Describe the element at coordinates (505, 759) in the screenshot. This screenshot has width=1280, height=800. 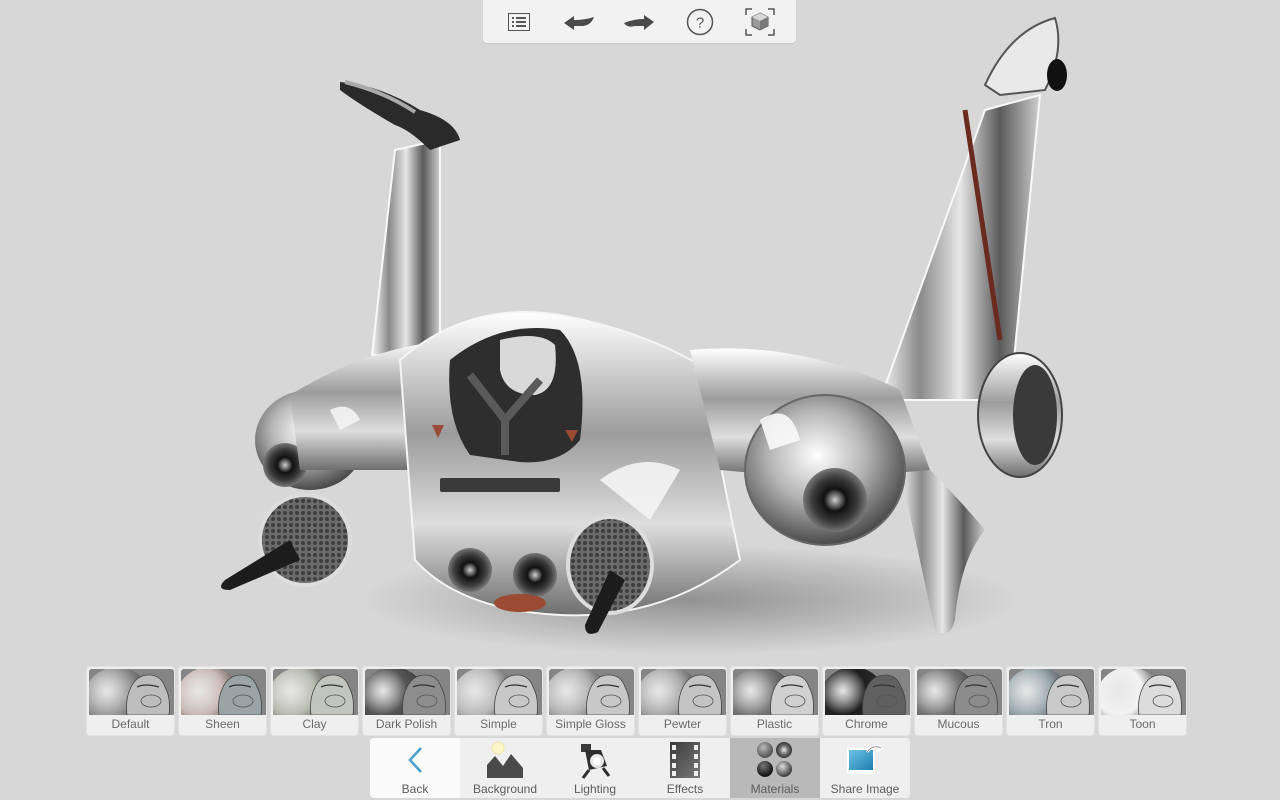
I see `landscape-icon` at that location.